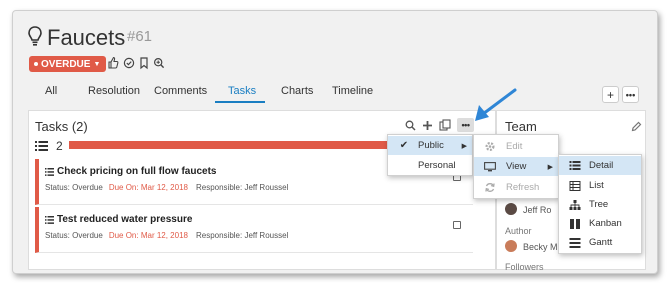 Image resolution: width=668 pixels, height=283 pixels. What do you see at coordinates (596, 185) in the screenshot?
I see `menu-item-label: List` at bounding box center [596, 185].